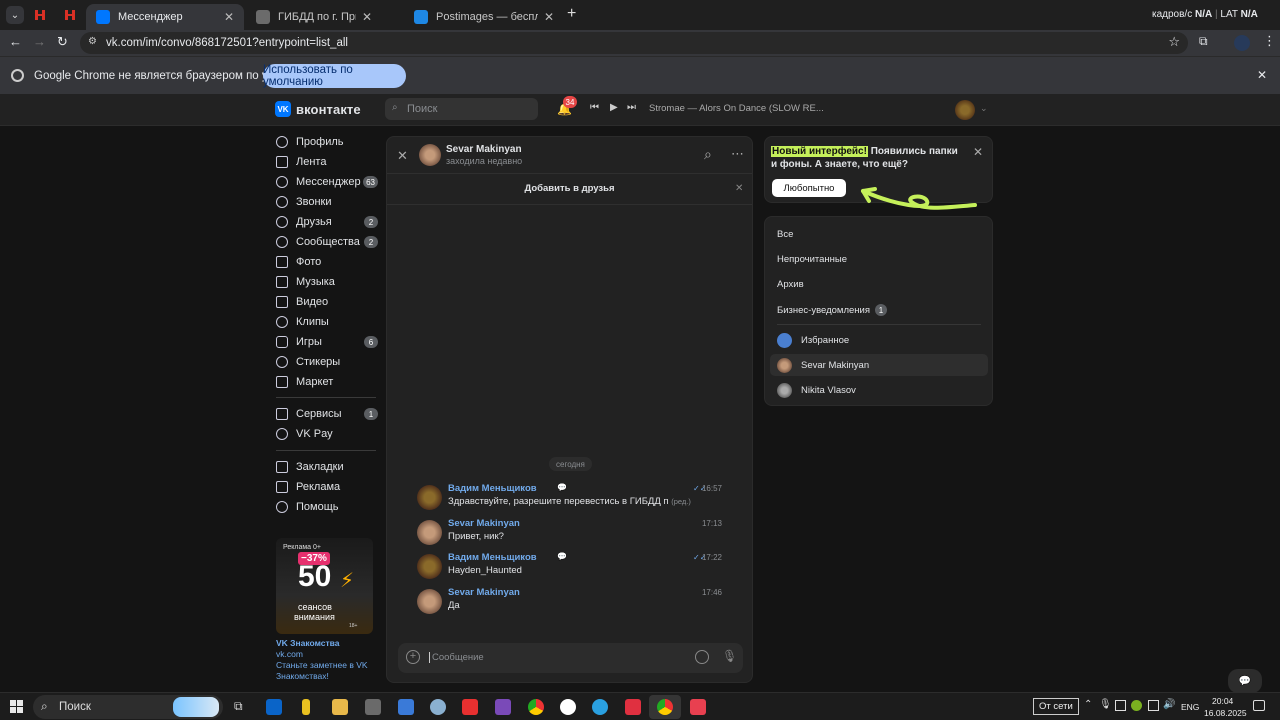 The image size is (1280, 720). I want to click on outlook-icon, so click(274, 707).